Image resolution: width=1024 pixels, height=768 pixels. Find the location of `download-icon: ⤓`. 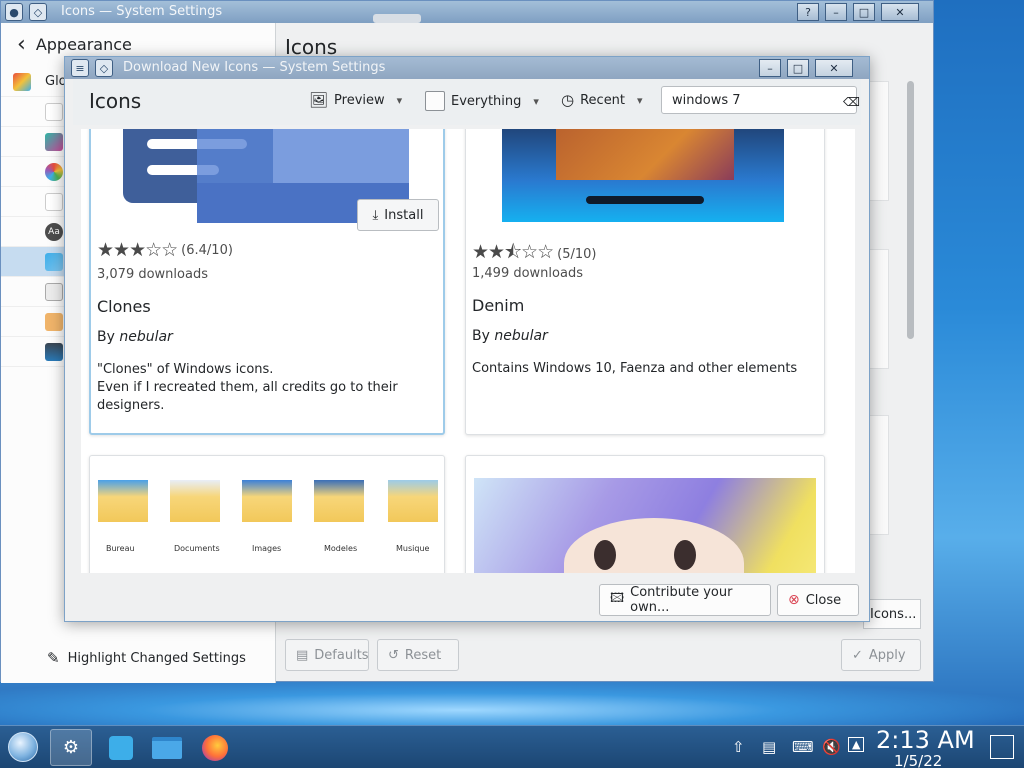

download-icon: ⤓ is located at coordinates (375, 215).